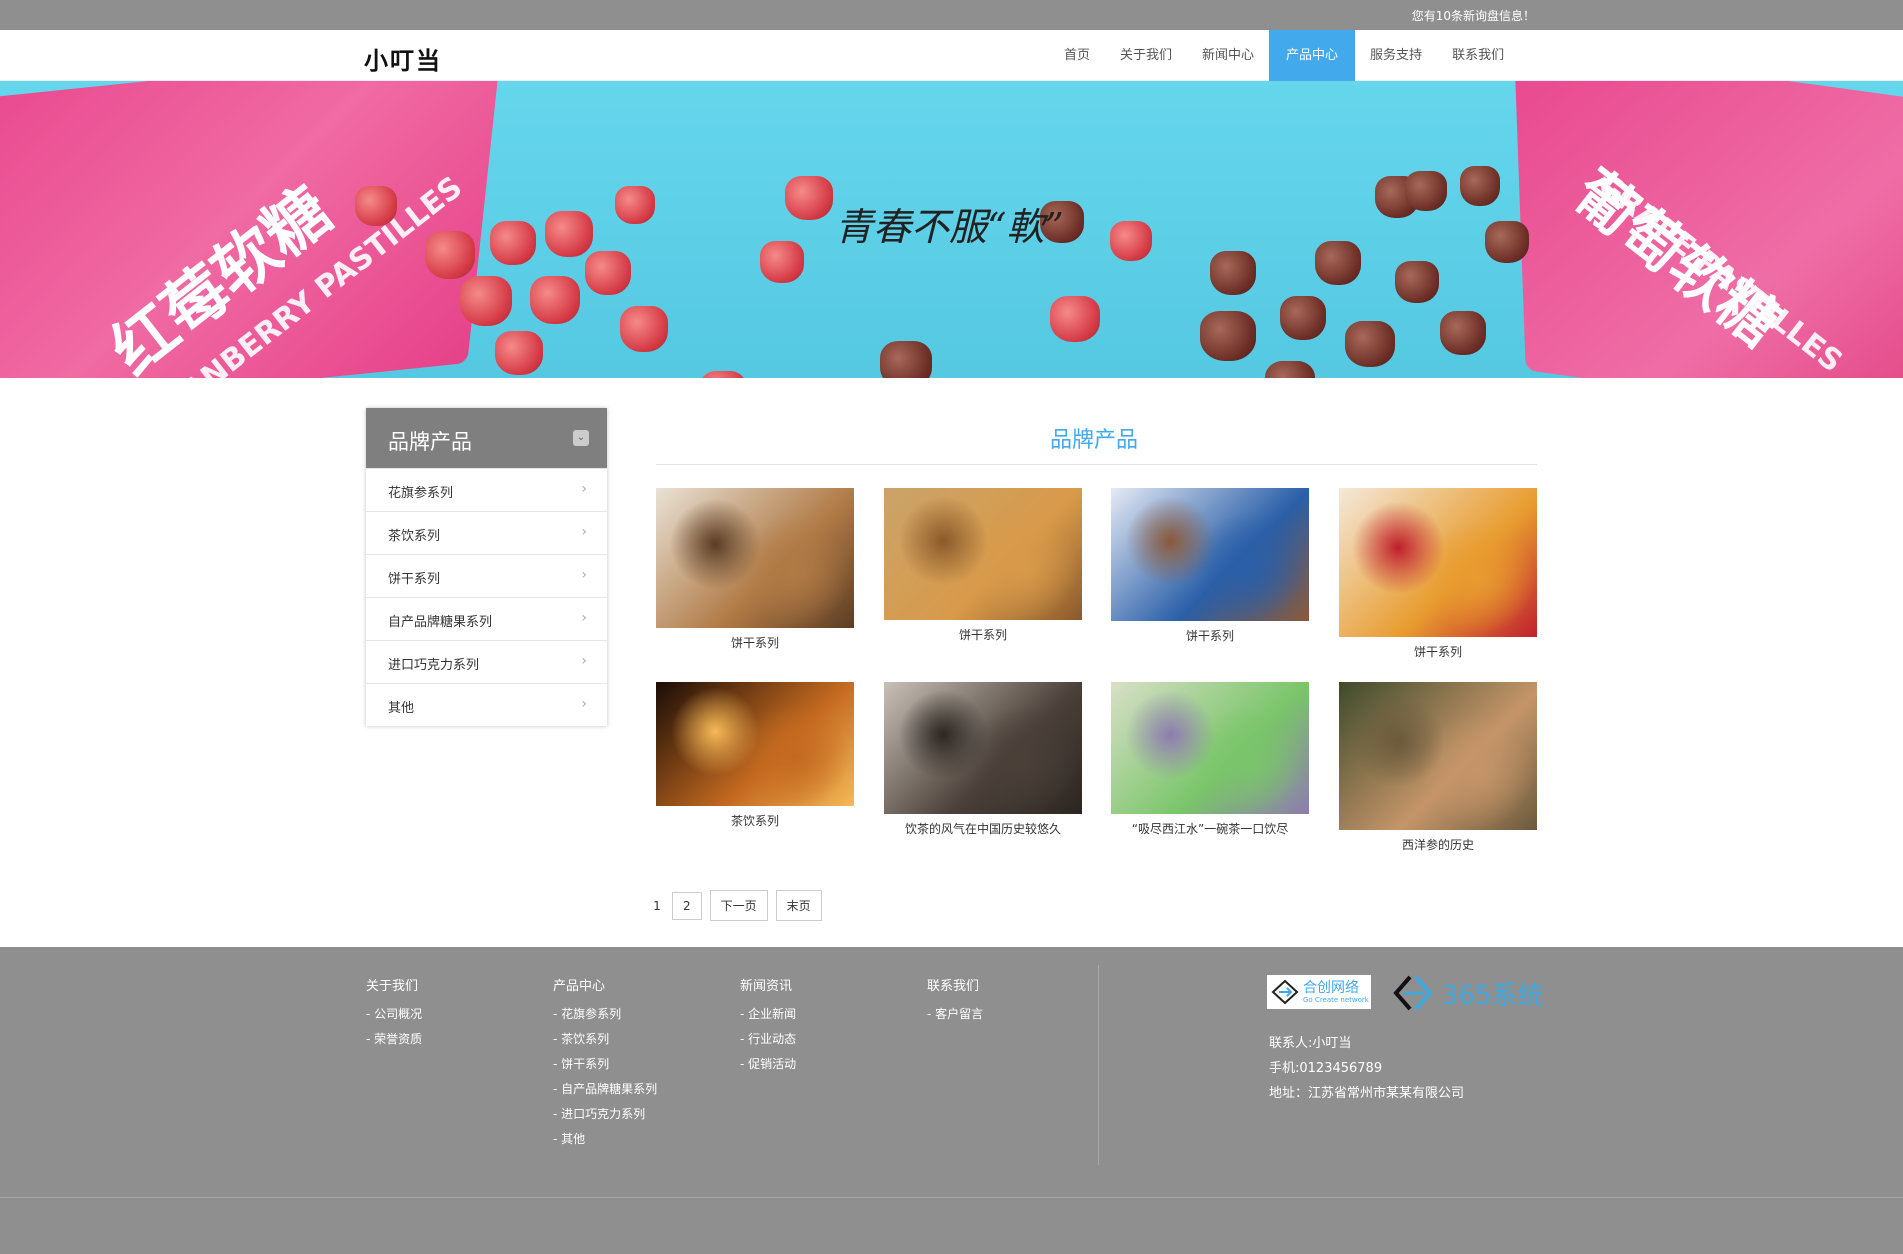 The image size is (1903, 1254). What do you see at coordinates (955, 984) in the screenshot?
I see `footer-col-title: 联系我们` at bounding box center [955, 984].